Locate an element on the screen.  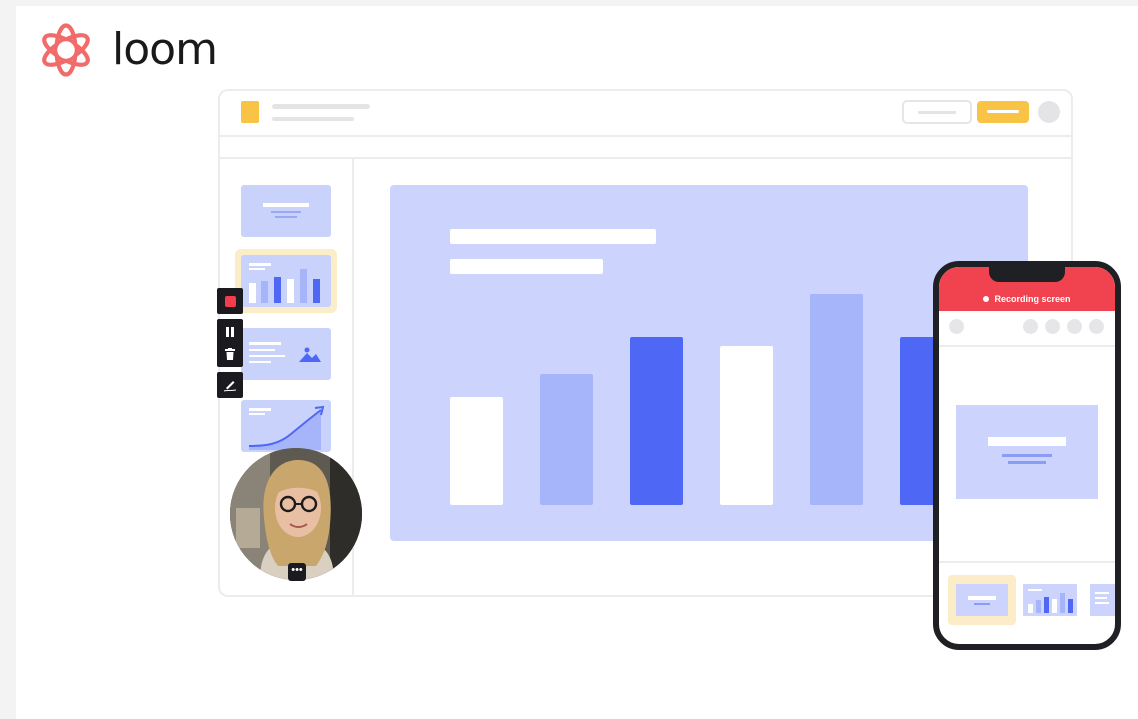
secondary-button is located at coordinates (937, 112).